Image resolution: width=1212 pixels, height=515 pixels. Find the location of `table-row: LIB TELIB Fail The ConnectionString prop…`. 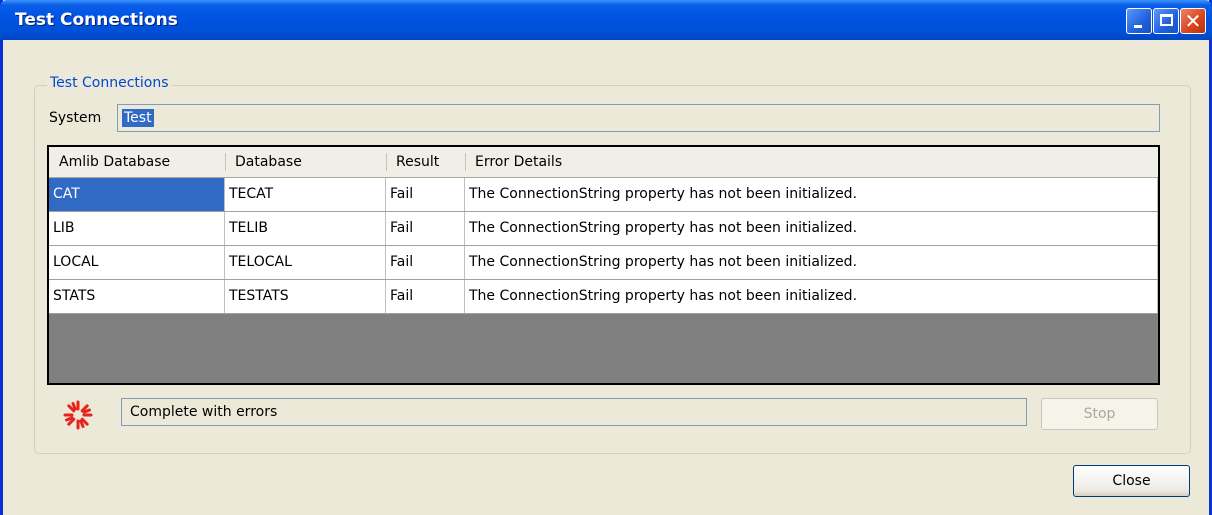

table-row: LIB TELIB Fail The ConnectionString prop… is located at coordinates (603, 229).